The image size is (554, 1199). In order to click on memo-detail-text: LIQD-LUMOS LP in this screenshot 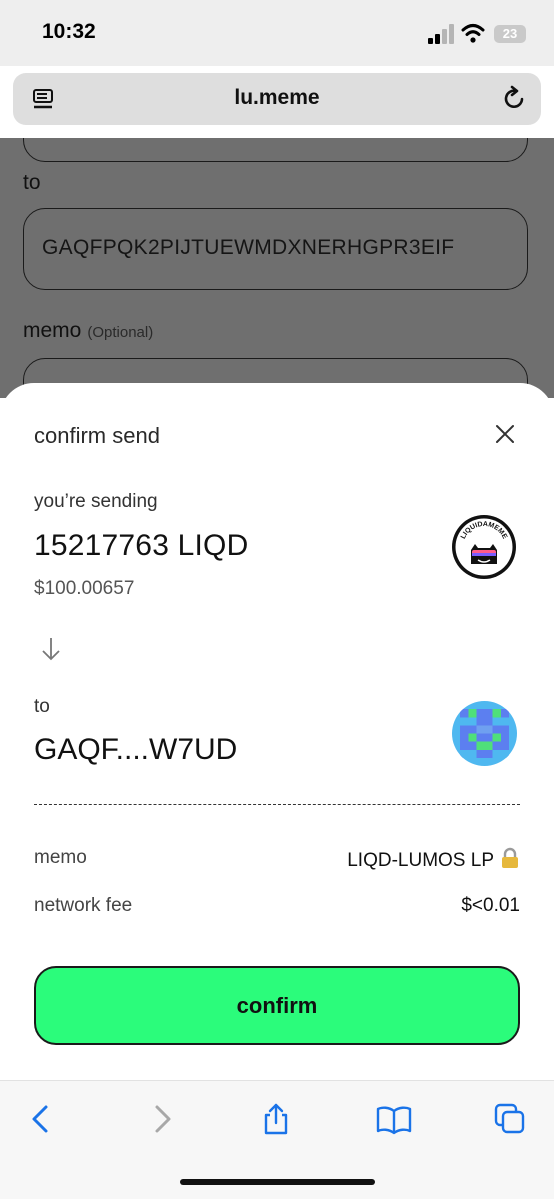, I will do `click(420, 860)`.